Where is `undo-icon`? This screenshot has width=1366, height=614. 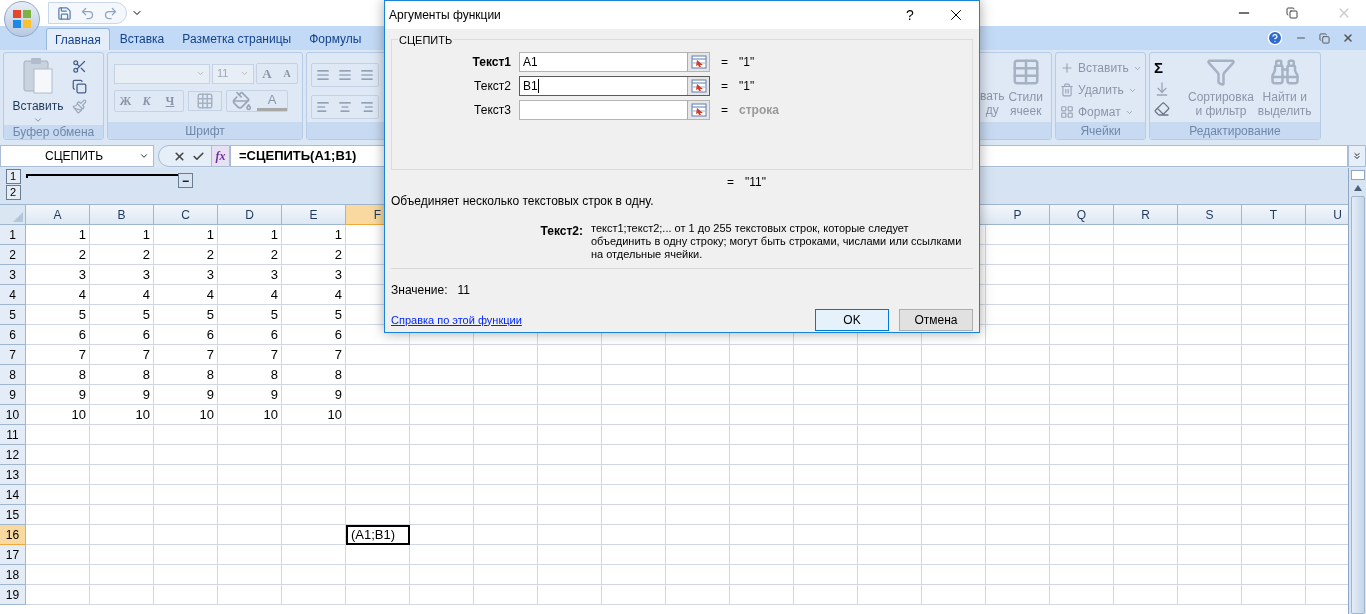 undo-icon is located at coordinates (87, 13).